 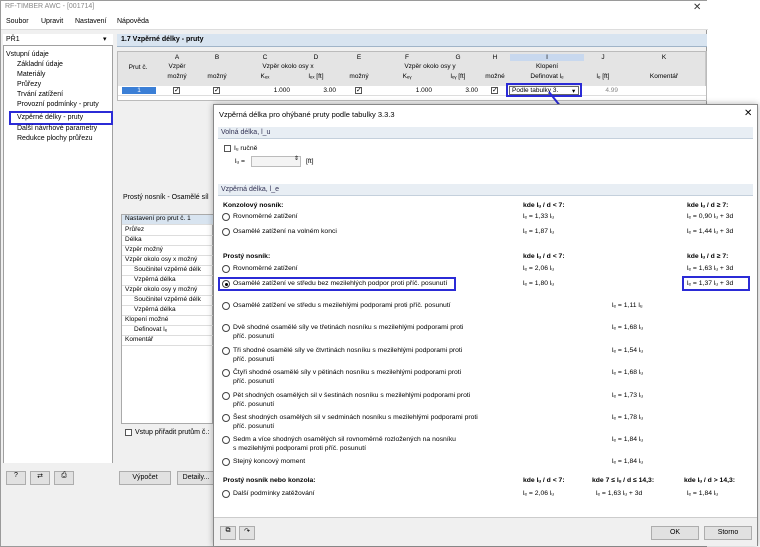 I want to click on more-2-label2: příč. posunutí, so click(x=254, y=359).